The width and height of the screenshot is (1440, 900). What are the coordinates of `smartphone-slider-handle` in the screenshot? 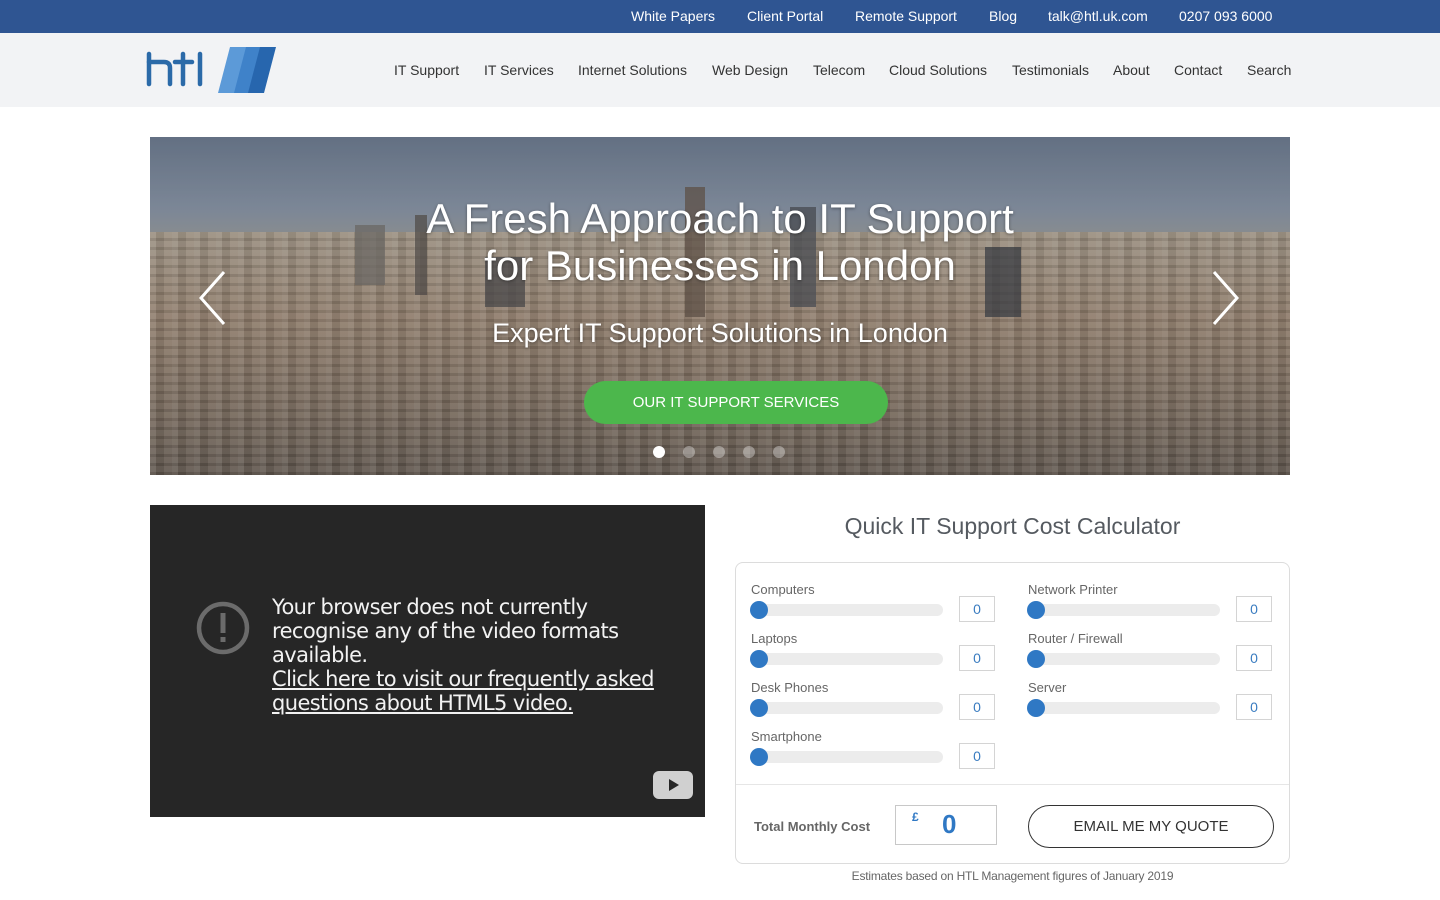 It's located at (759, 757).